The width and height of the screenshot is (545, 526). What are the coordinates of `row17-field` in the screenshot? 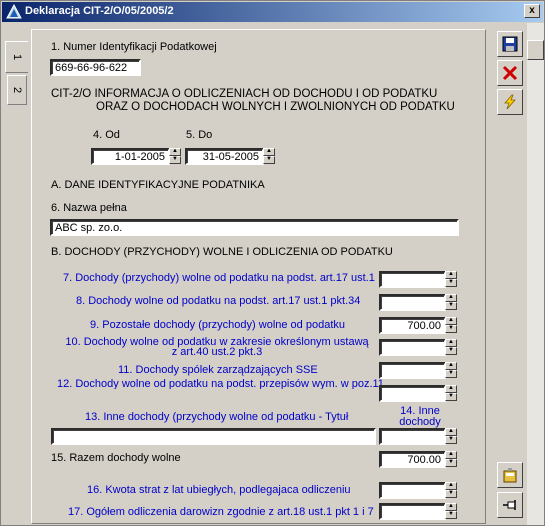 It's located at (412, 511).